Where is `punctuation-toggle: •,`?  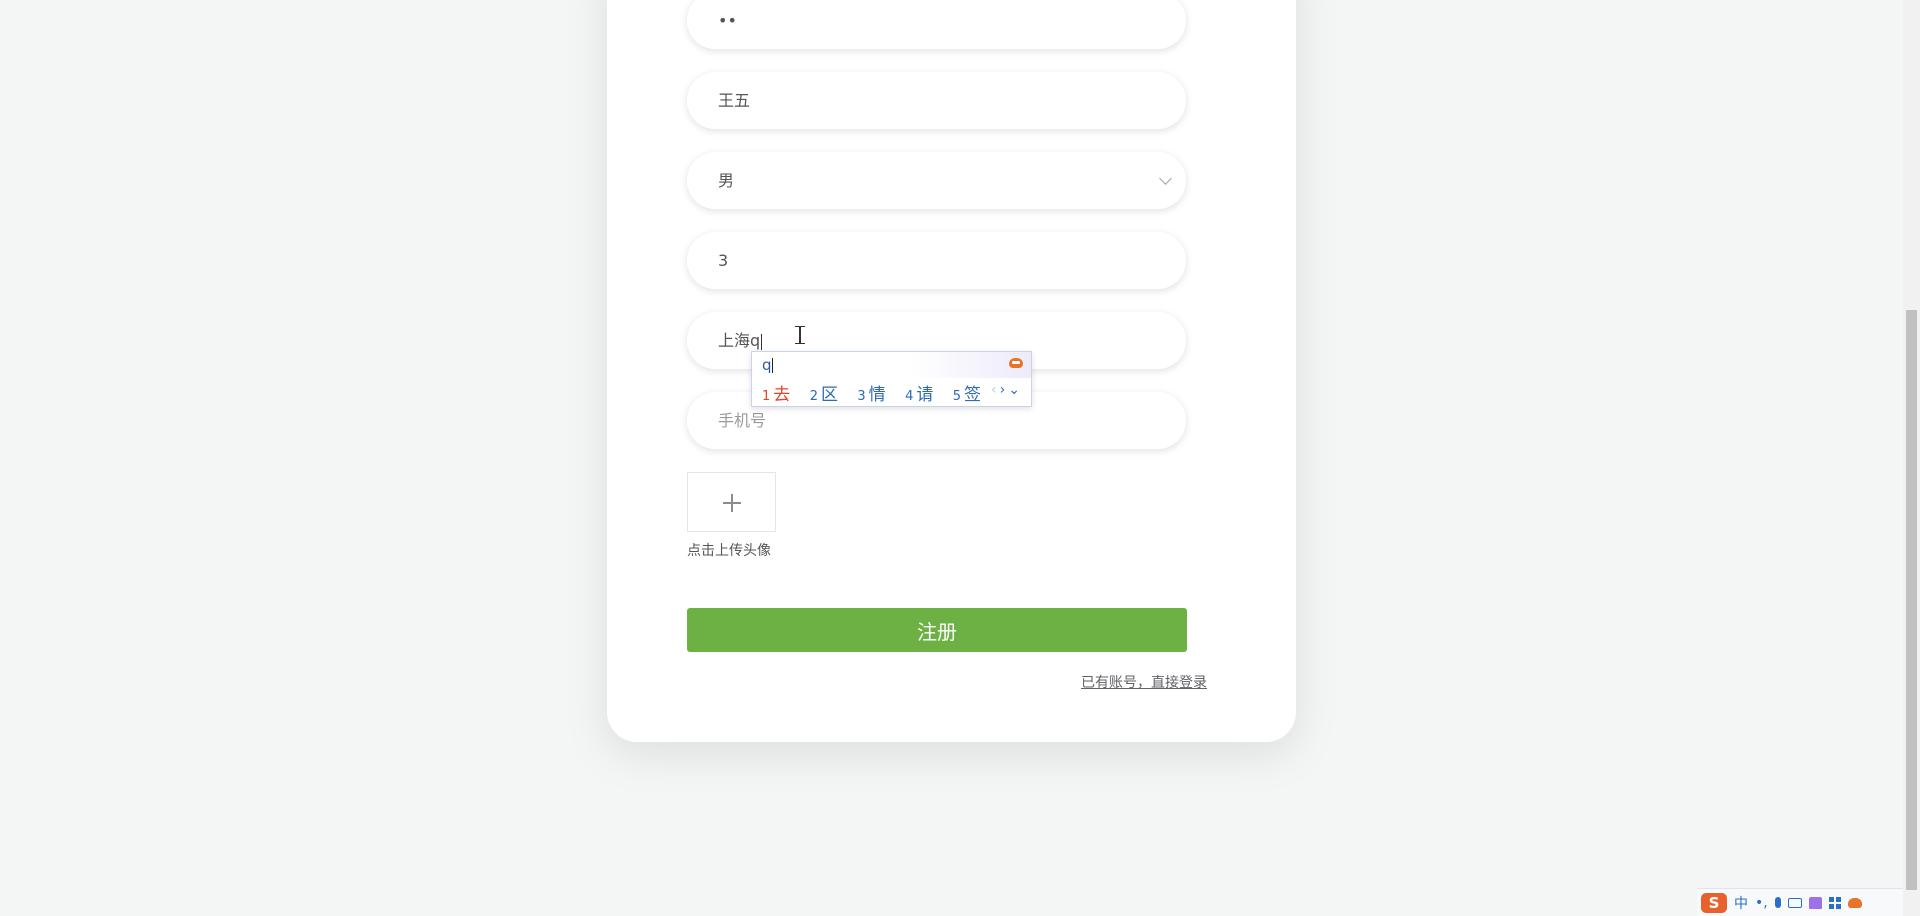 punctuation-toggle: •, is located at coordinates (1761, 903).